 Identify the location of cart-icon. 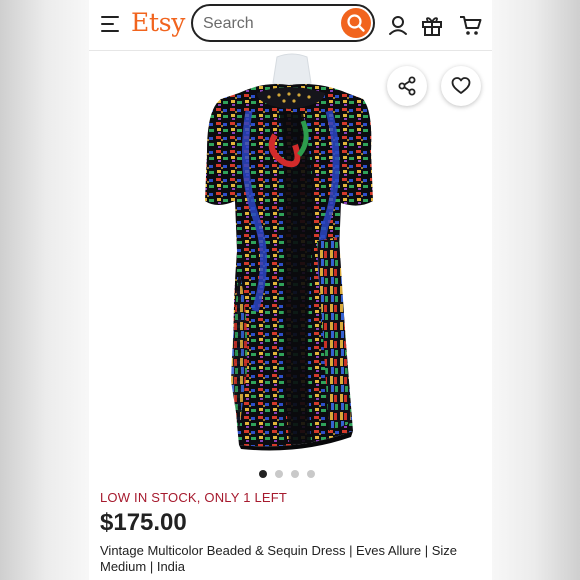
(471, 25).